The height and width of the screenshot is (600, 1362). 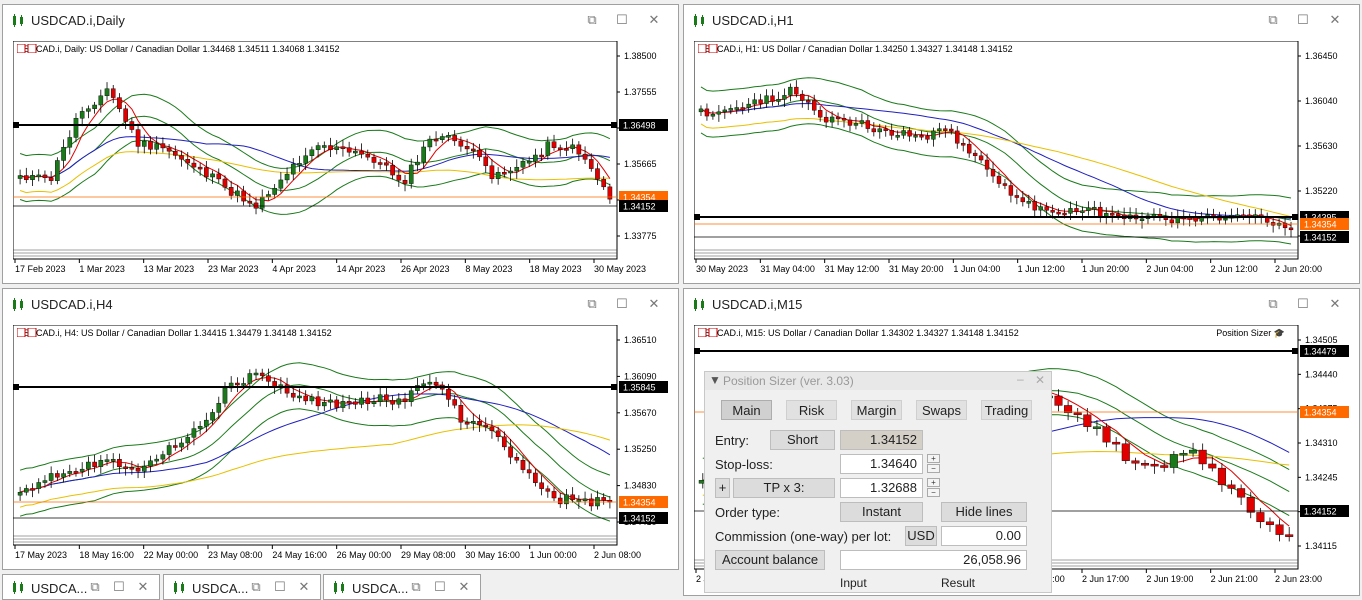 I want to click on take-profit-button: TP x 3:, so click(x=784, y=488).